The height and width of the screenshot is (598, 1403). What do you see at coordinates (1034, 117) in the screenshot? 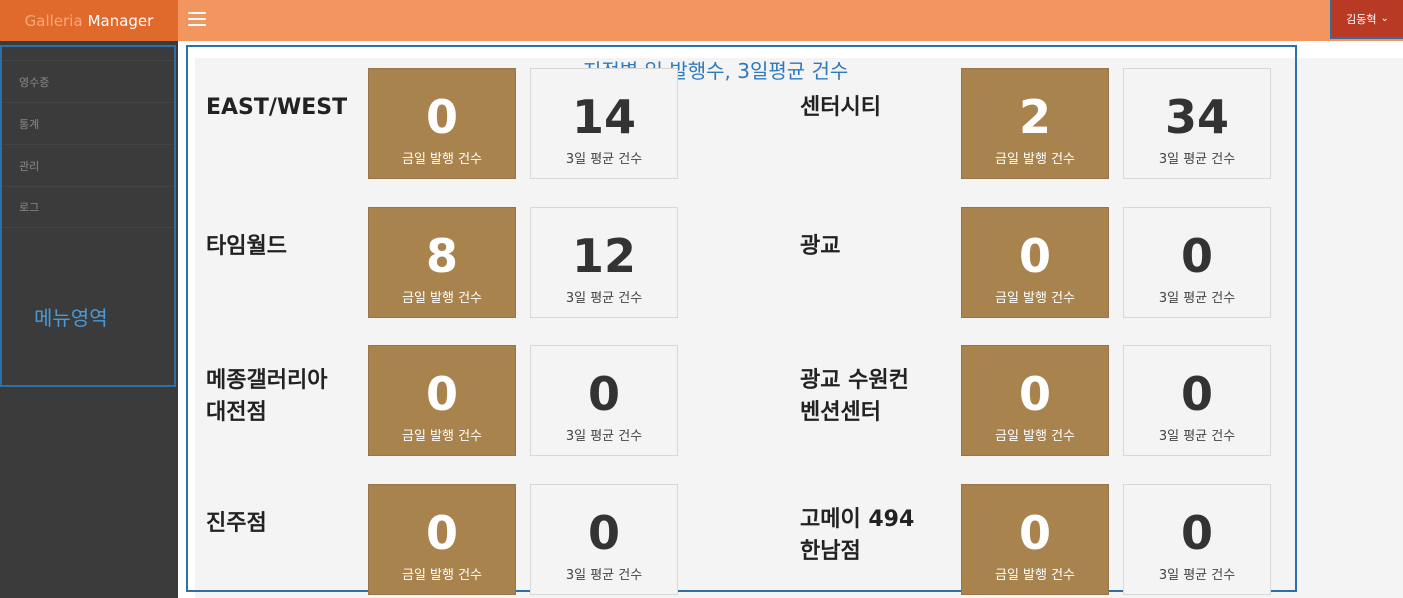
I see `today-count-value: 2` at bounding box center [1034, 117].